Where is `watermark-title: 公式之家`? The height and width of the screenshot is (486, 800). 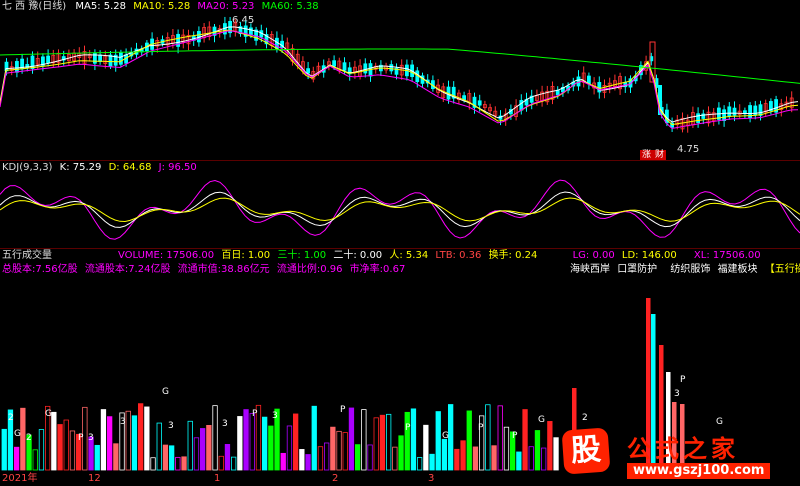 watermark-title: 公式之家 is located at coordinates (683, 449).